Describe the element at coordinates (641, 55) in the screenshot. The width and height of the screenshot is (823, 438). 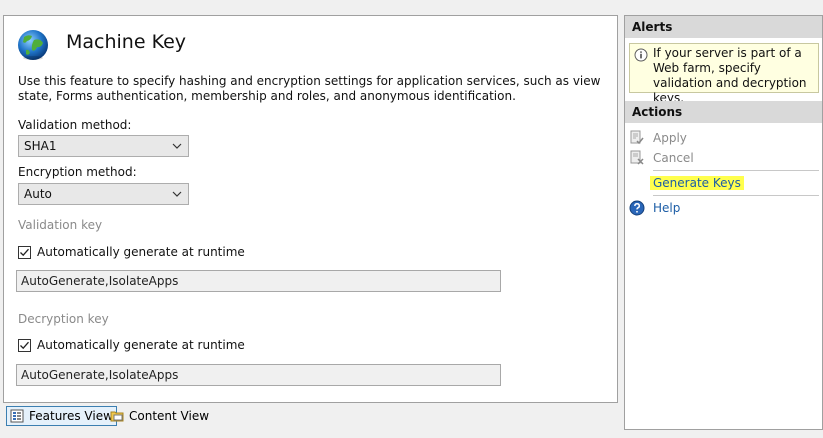
I see `info-icon` at that location.